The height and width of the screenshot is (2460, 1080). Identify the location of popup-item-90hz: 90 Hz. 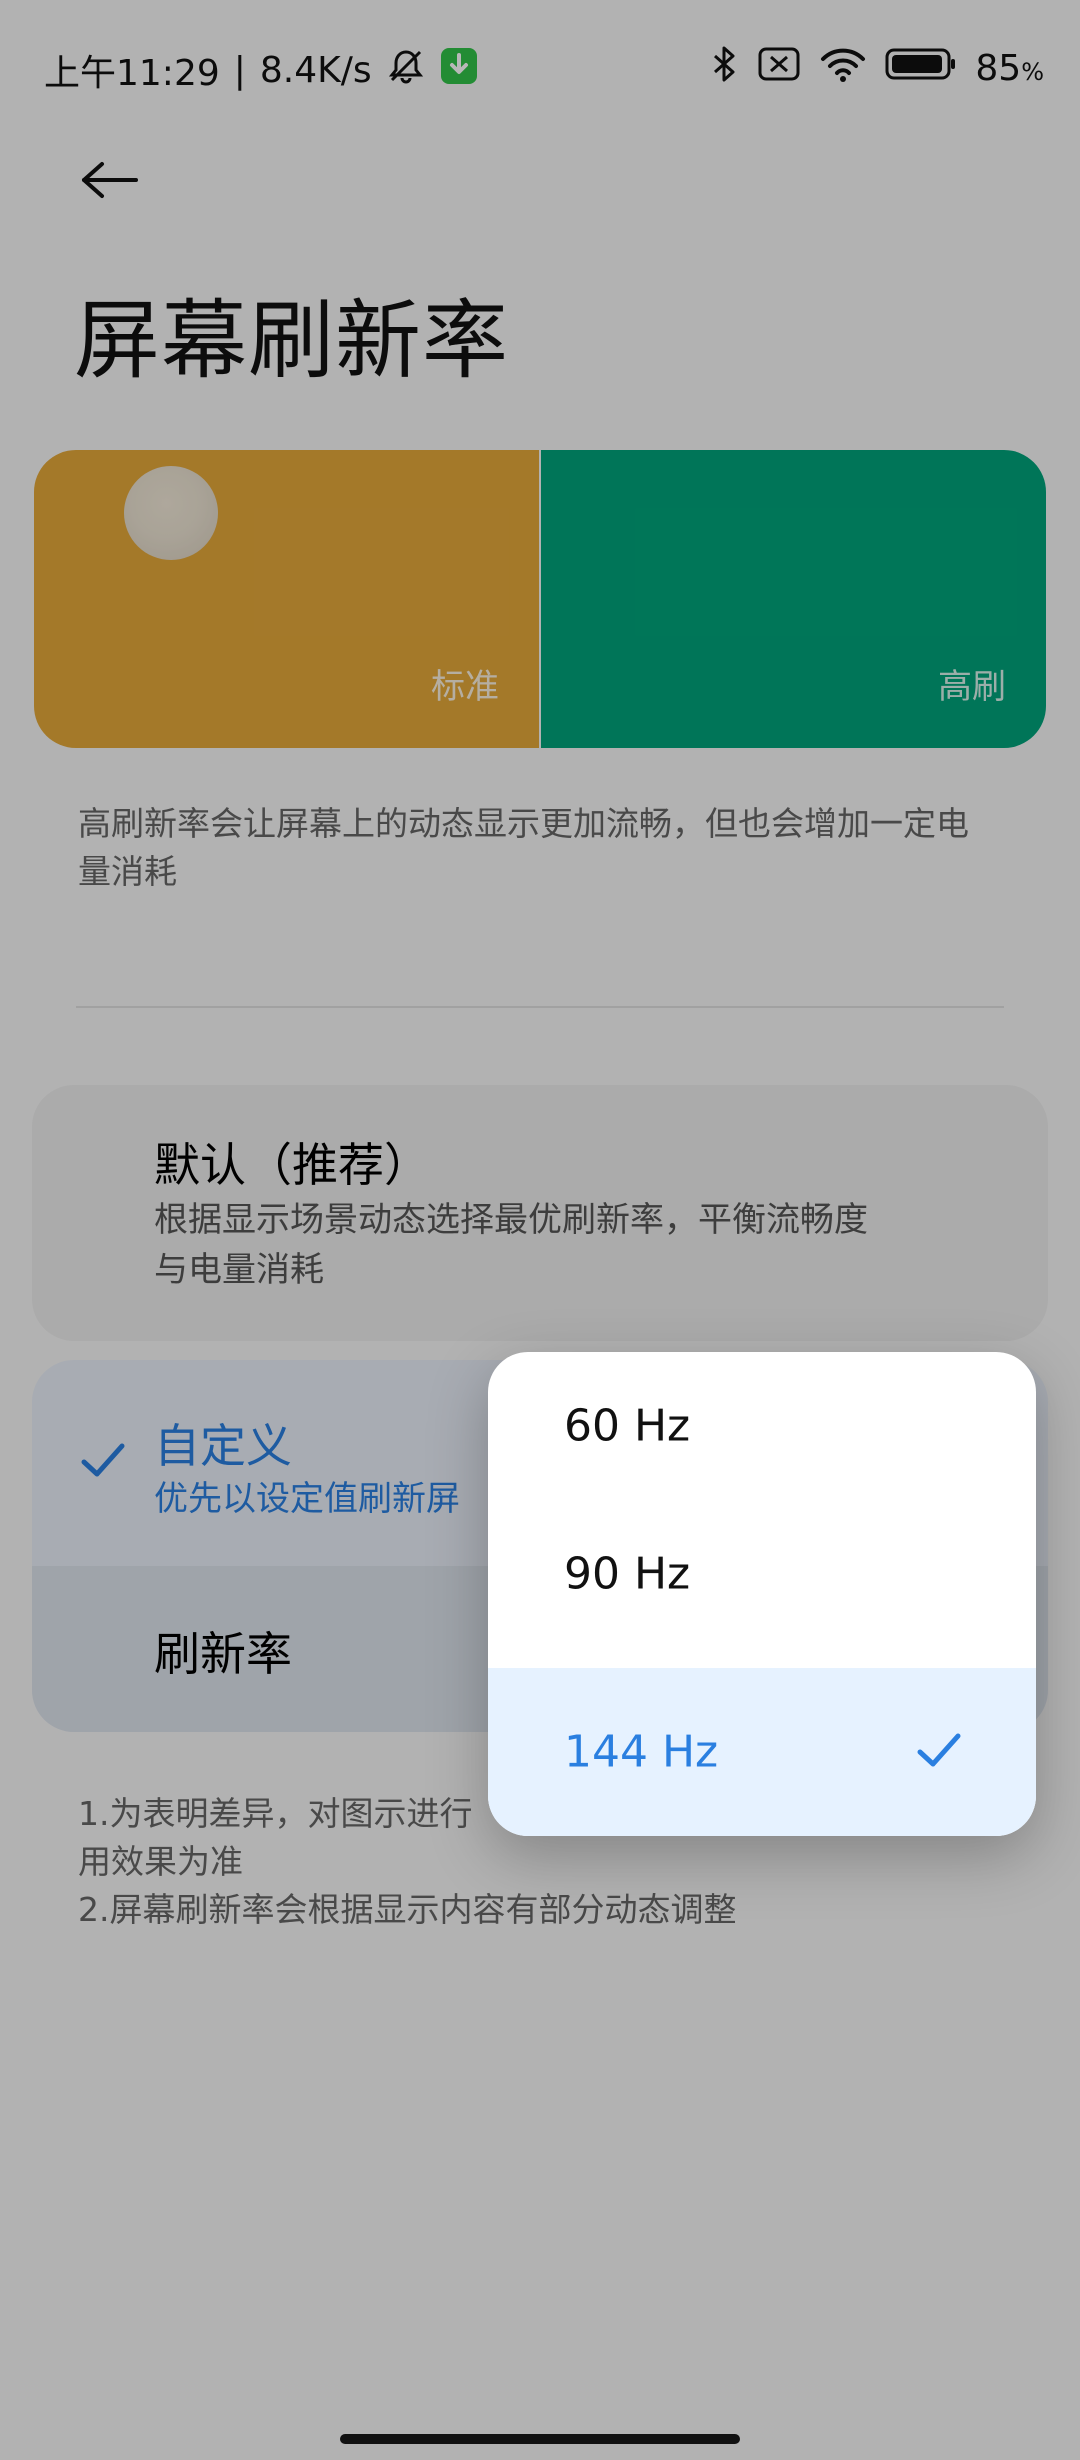
(762, 1574).